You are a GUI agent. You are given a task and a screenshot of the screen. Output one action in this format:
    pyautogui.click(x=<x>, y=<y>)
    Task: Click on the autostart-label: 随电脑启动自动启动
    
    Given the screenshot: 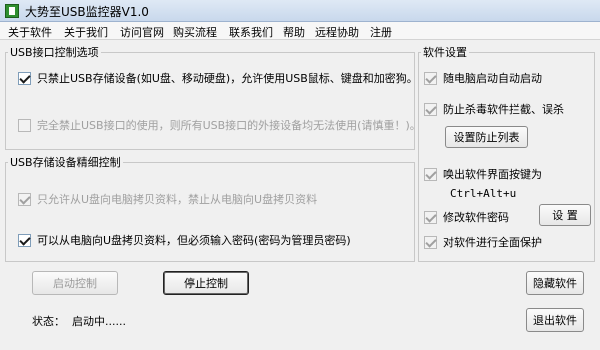 What is the action you would take?
    pyautogui.click(x=492, y=78)
    